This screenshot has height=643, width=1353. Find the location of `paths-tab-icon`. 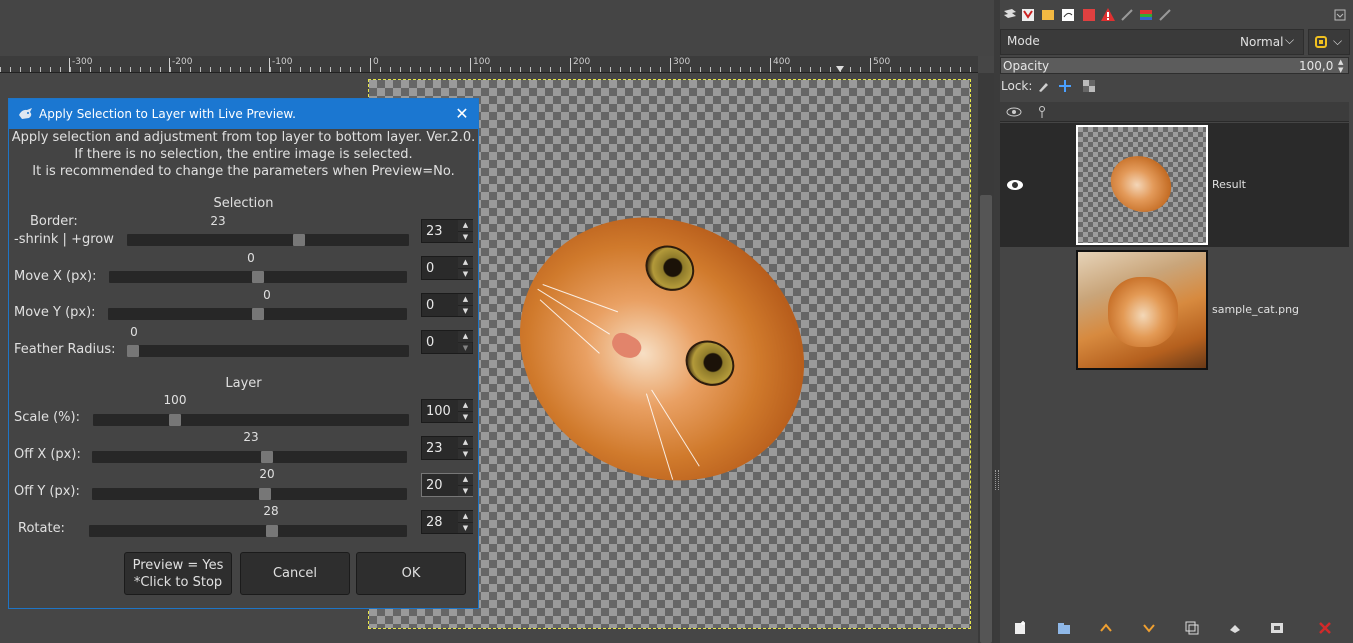

paths-tab-icon is located at coordinates (1068, 15).